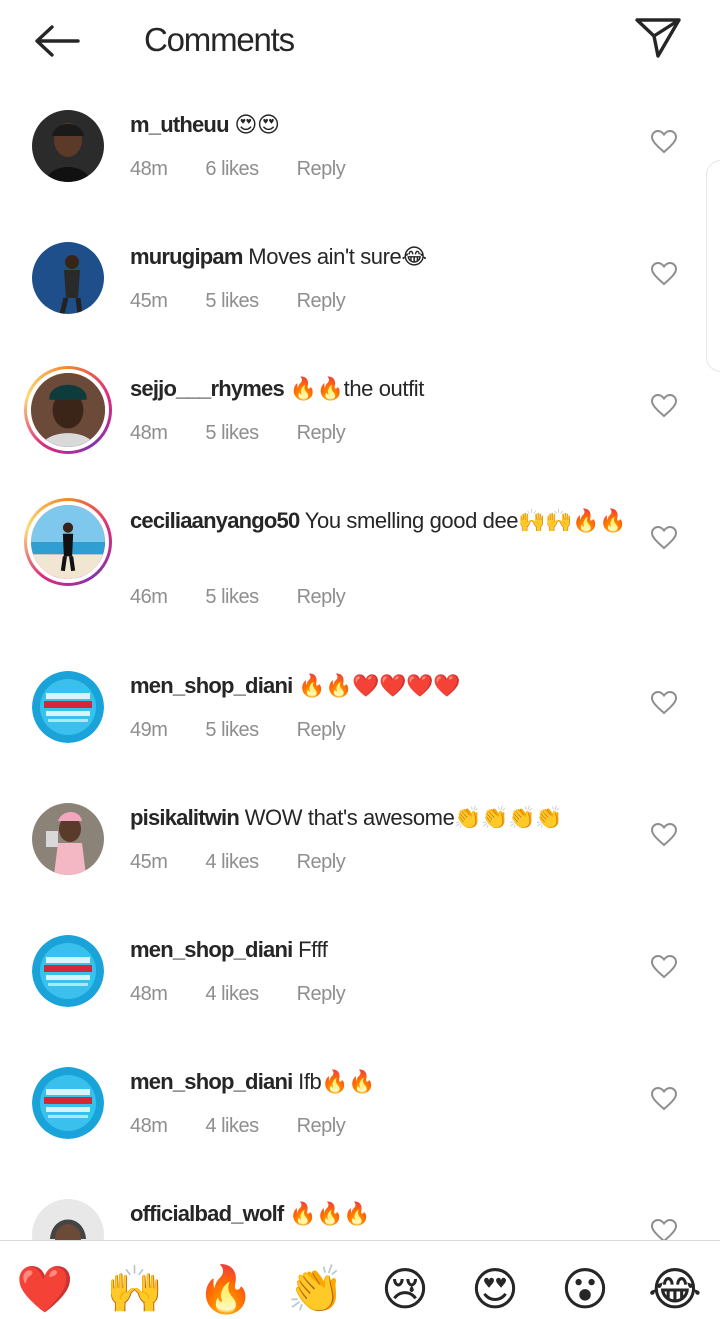 The width and height of the screenshot is (720, 1319). I want to click on reaction-clapping: 👏, so click(316, 1289).